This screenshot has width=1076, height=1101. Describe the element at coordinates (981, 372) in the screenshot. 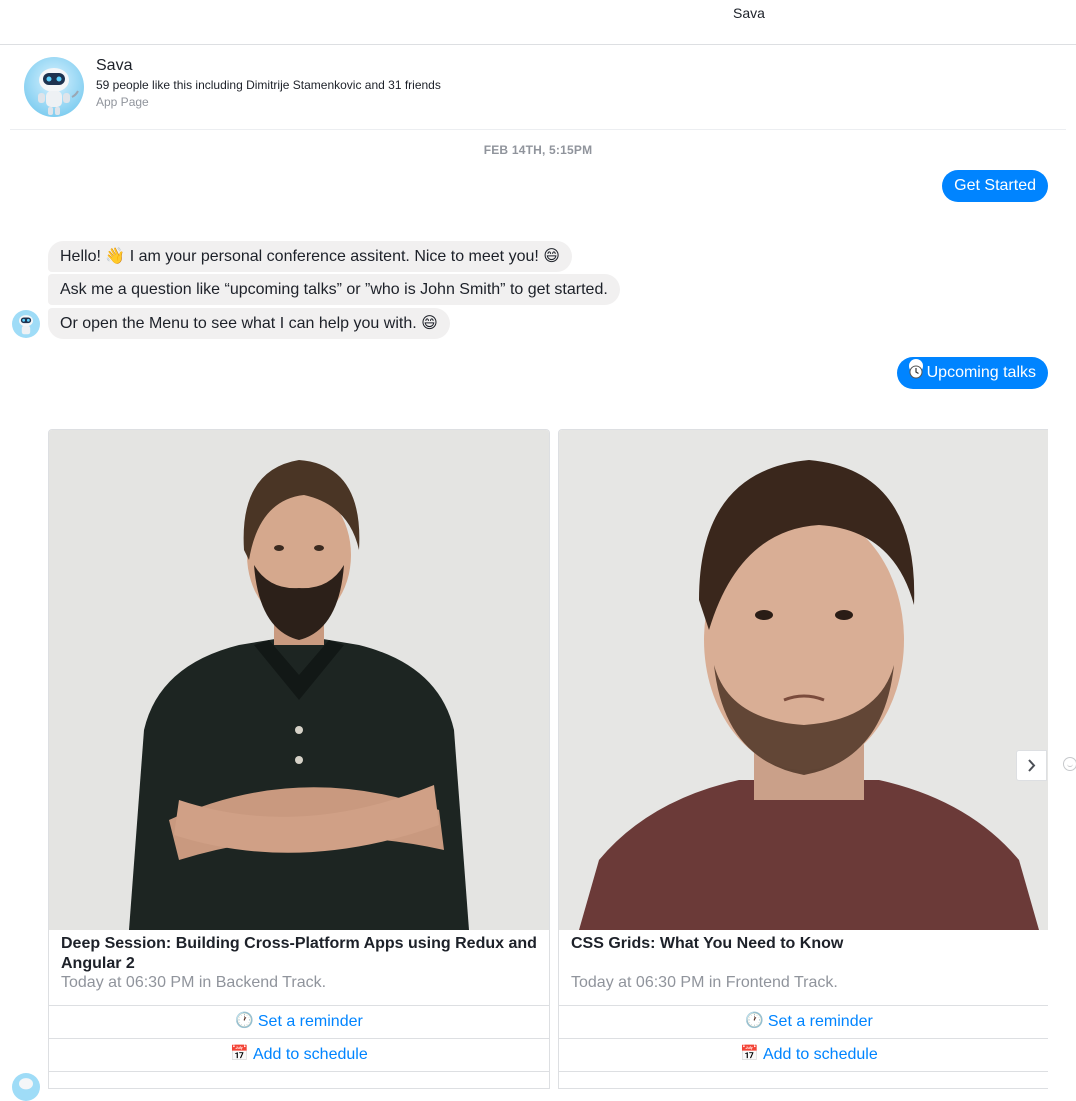

I see `upcoming-talks-label: Upcoming talks` at that location.